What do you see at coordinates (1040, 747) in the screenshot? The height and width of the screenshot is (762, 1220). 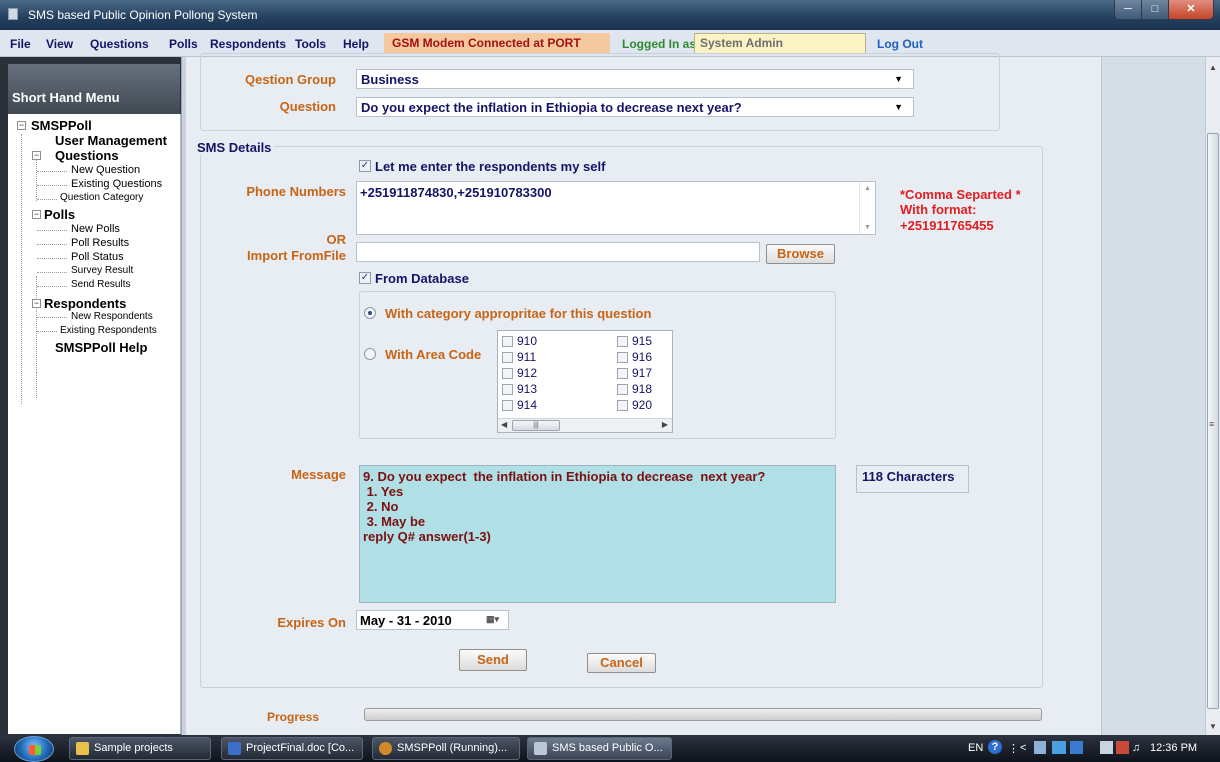 I see `network-icon` at bounding box center [1040, 747].